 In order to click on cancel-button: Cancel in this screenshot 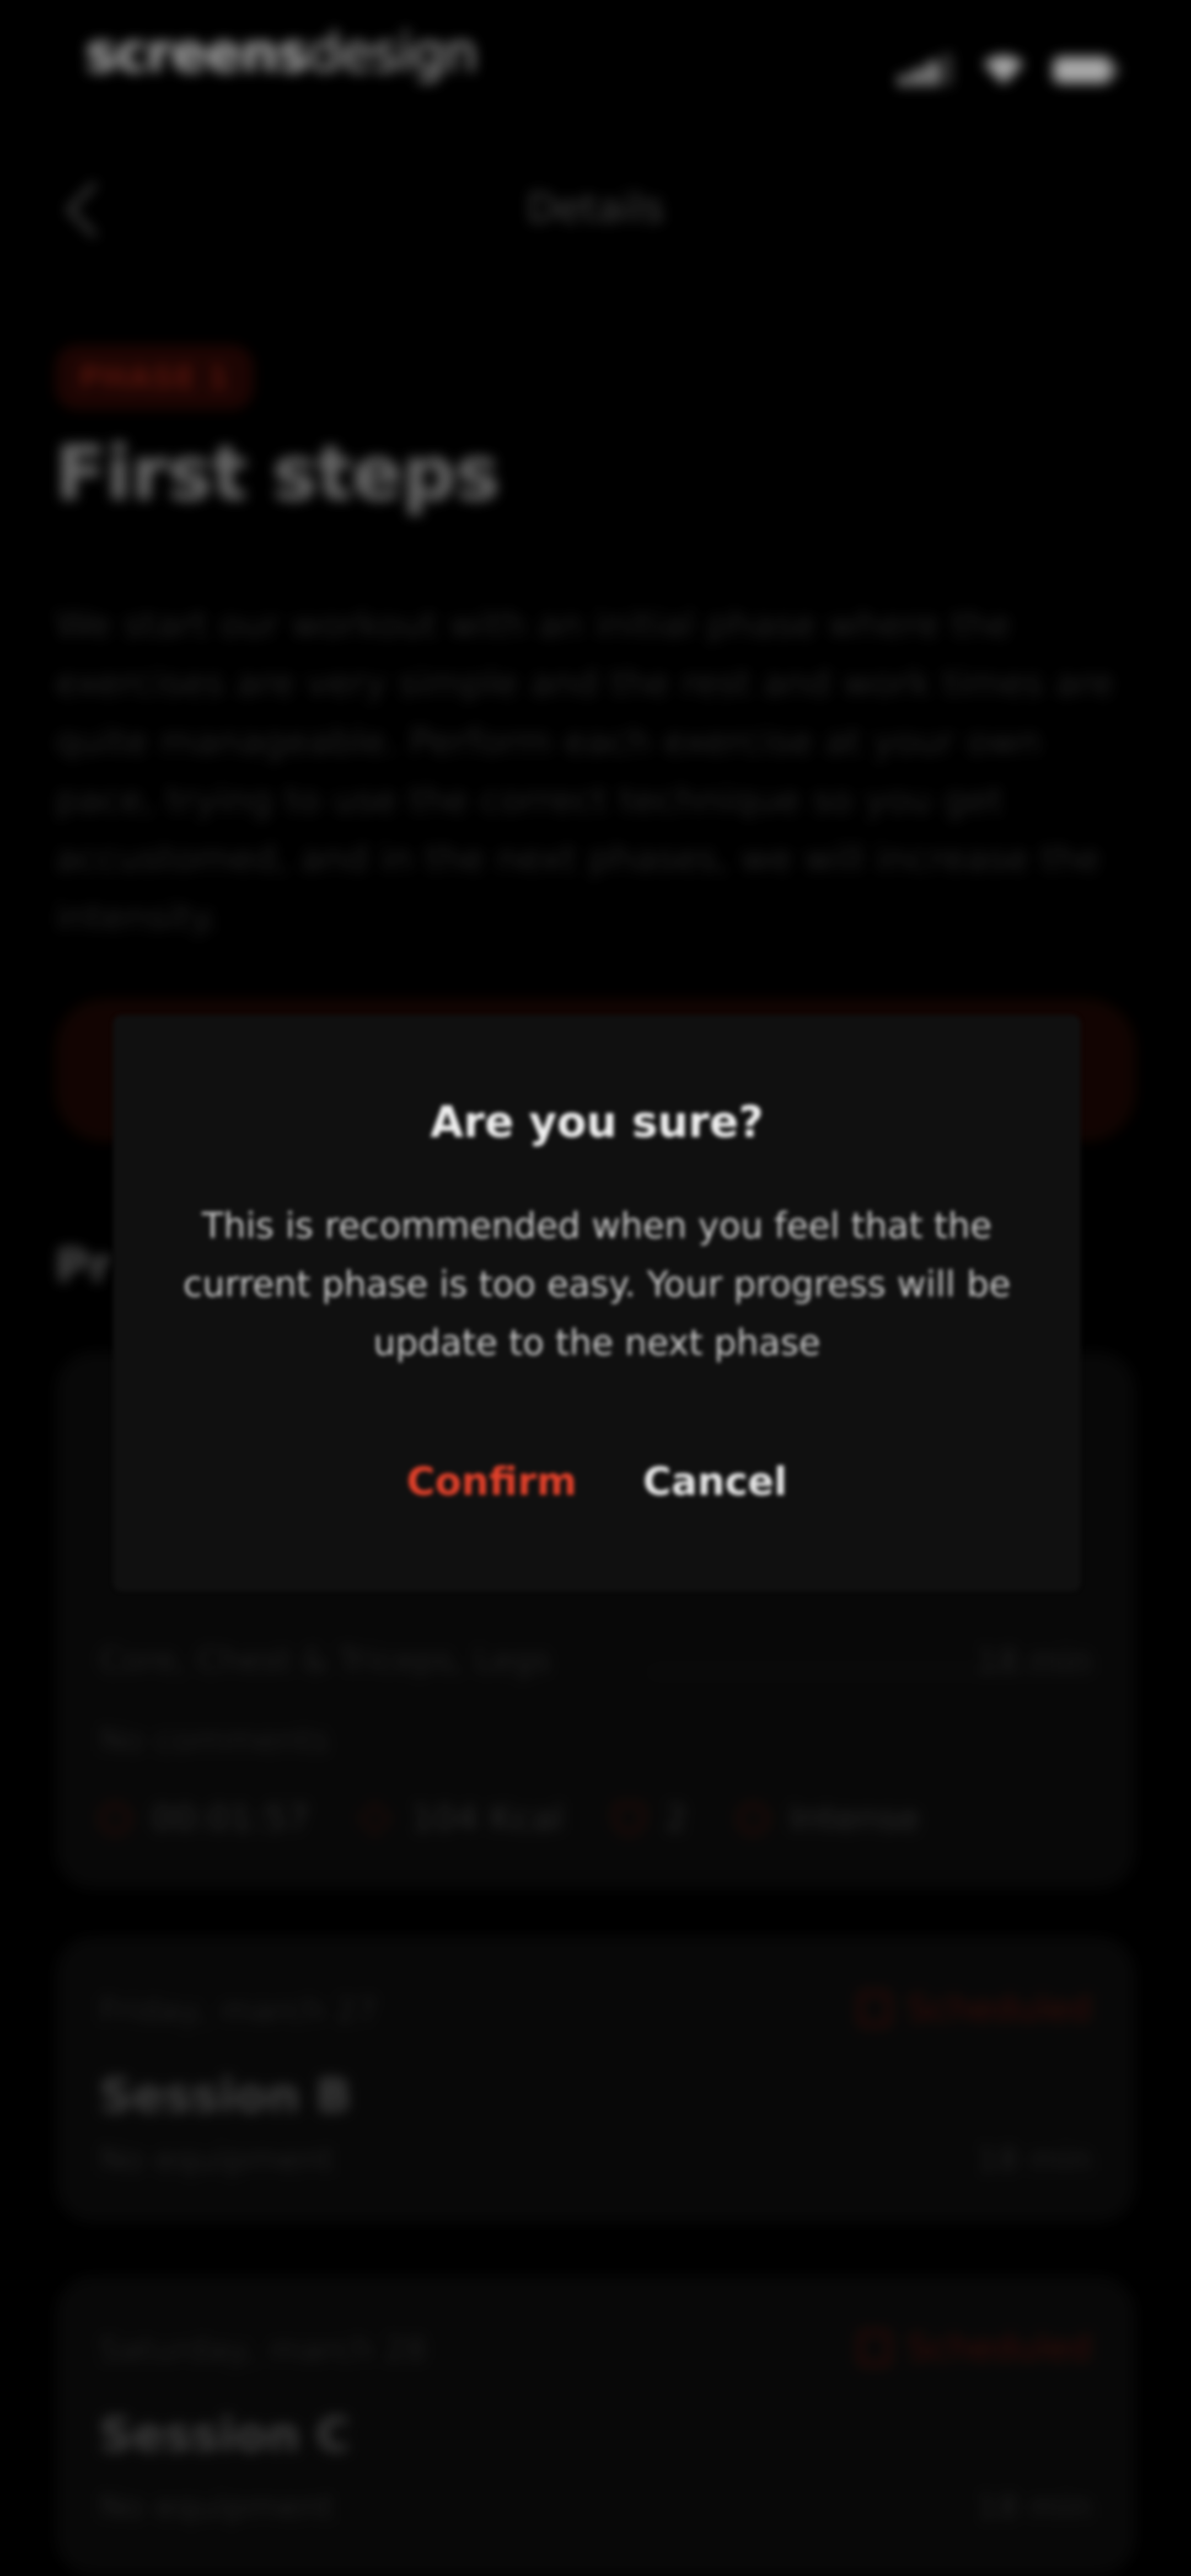, I will do `click(715, 1481)`.